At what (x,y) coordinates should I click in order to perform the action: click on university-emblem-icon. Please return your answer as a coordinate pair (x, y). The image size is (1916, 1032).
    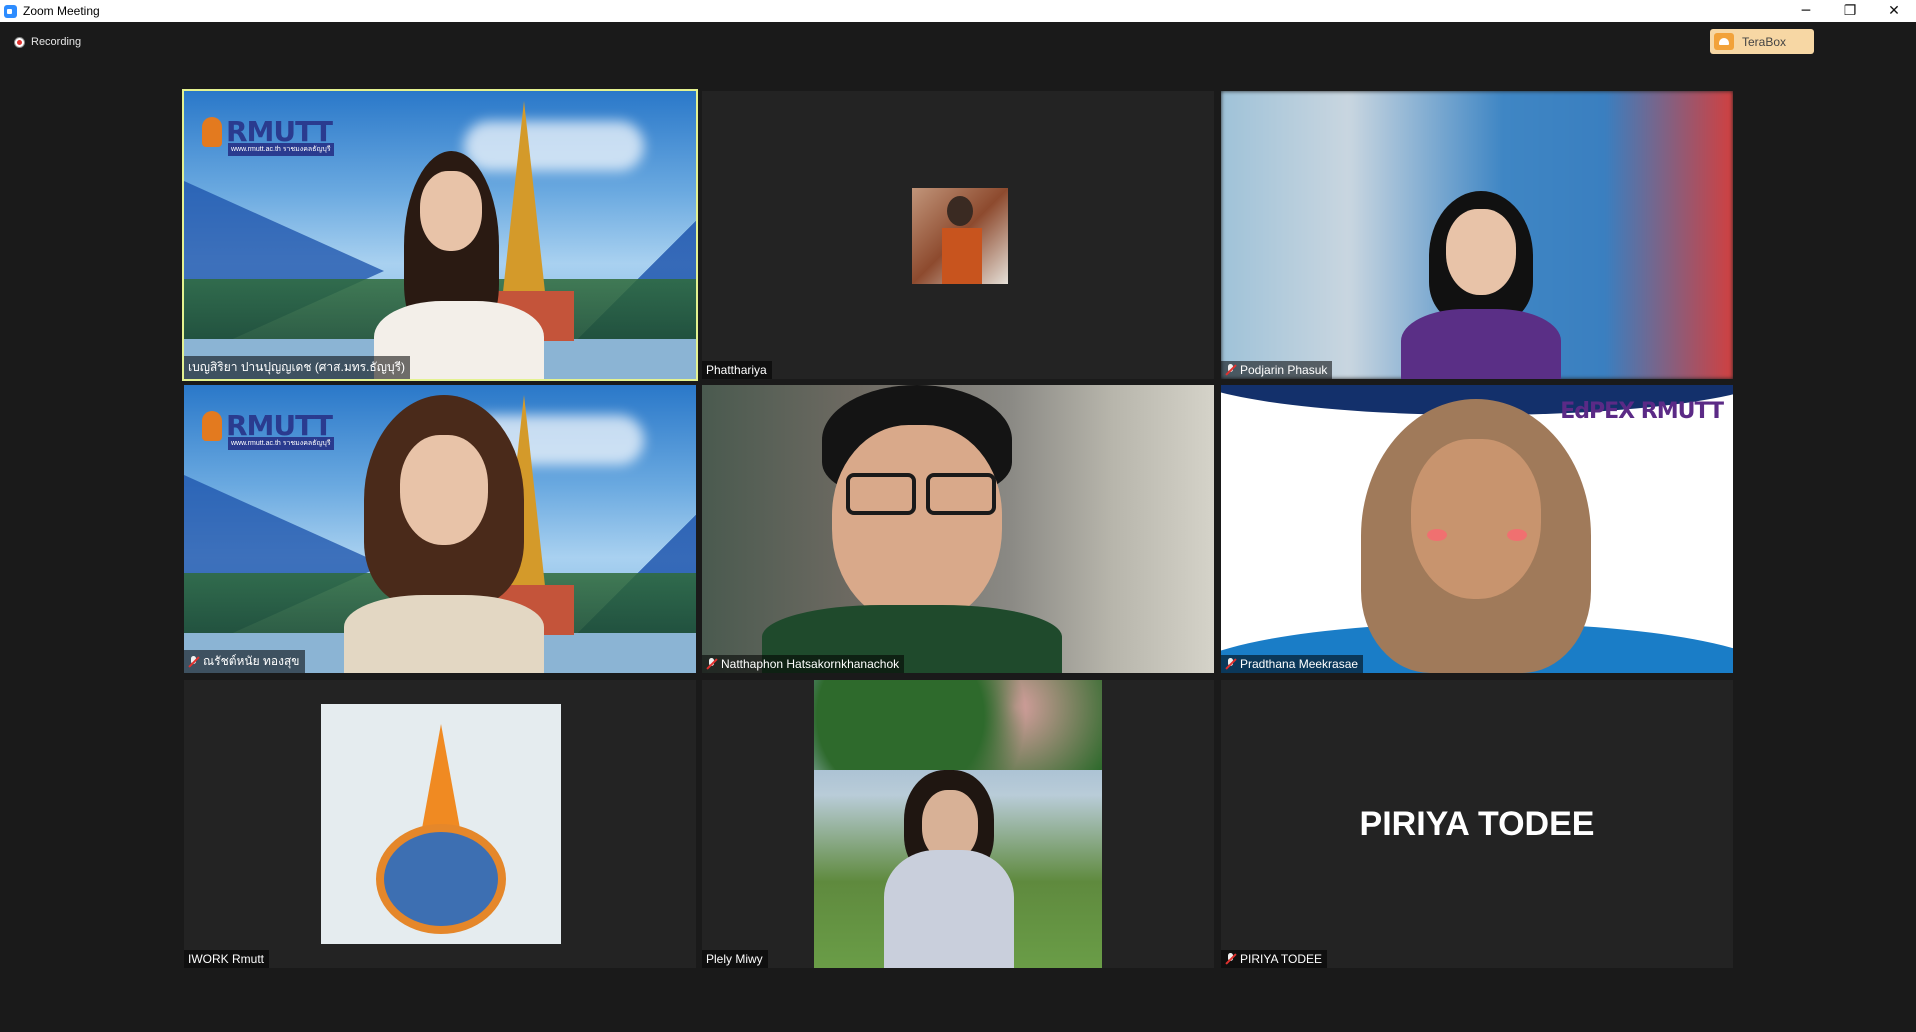
    Looking at the image, I should click on (441, 779).